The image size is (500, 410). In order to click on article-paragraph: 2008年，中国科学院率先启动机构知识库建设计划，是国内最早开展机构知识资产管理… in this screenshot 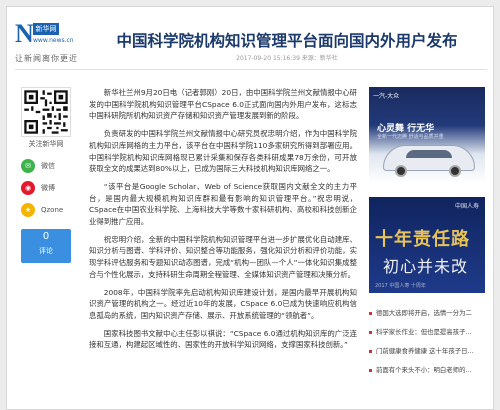, I will do `click(223, 303)`.